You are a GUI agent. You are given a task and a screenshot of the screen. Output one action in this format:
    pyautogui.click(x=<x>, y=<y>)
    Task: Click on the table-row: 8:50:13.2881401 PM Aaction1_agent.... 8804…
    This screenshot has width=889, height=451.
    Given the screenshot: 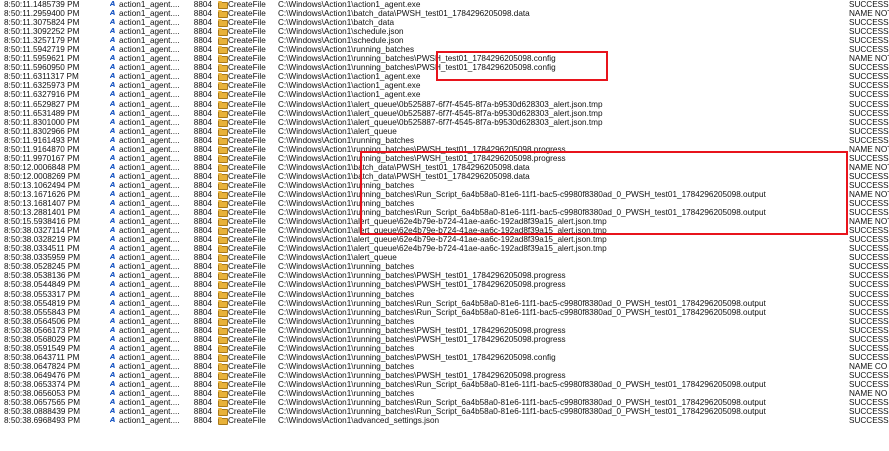 What is the action you would take?
    pyautogui.click(x=444, y=213)
    